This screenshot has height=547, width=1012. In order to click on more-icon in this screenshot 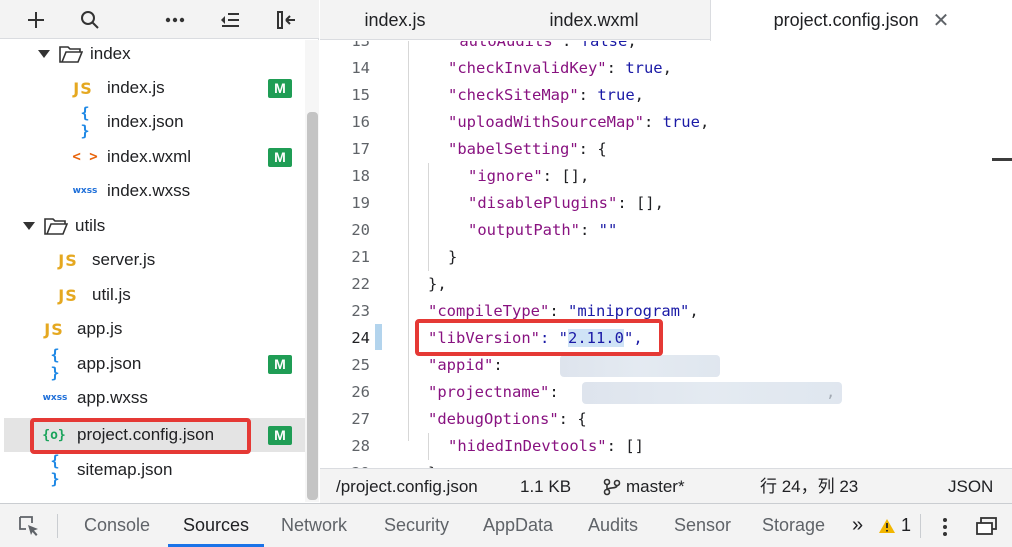, I will do `click(175, 19)`.